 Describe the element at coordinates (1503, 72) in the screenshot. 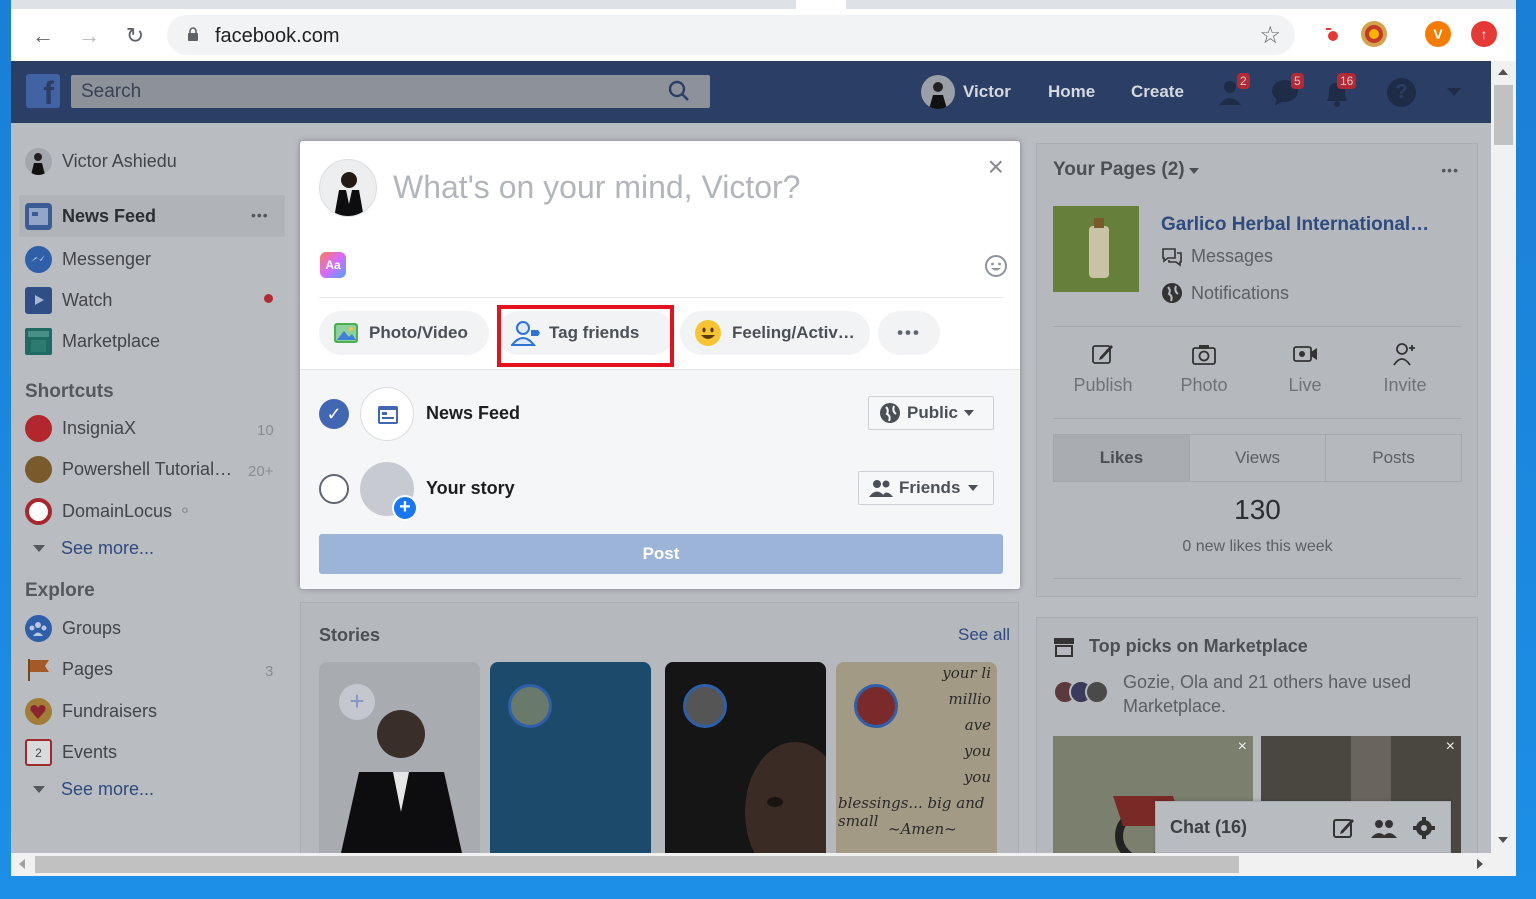

I see `scroll-up-icon` at that location.